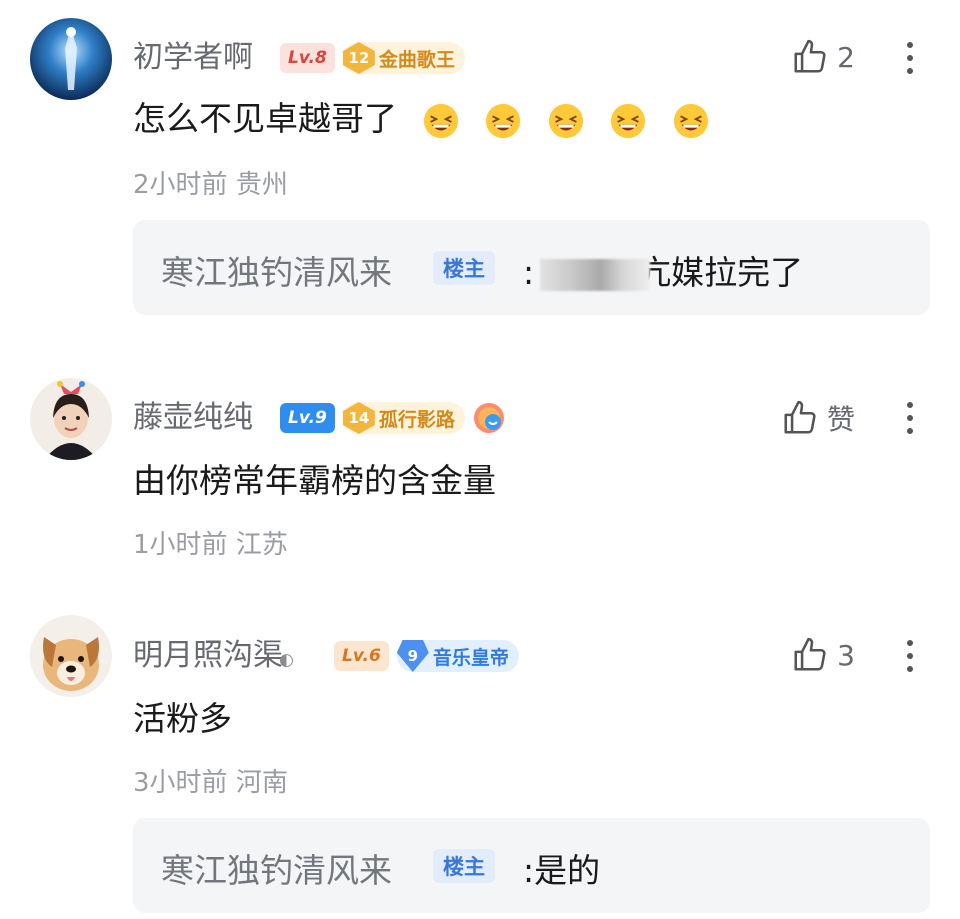 The width and height of the screenshot is (960, 919). What do you see at coordinates (314, 480) in the screenshot?
I see `comment-text: 由你榜常年霸榜的含金量` at bounding box center [314, 480].